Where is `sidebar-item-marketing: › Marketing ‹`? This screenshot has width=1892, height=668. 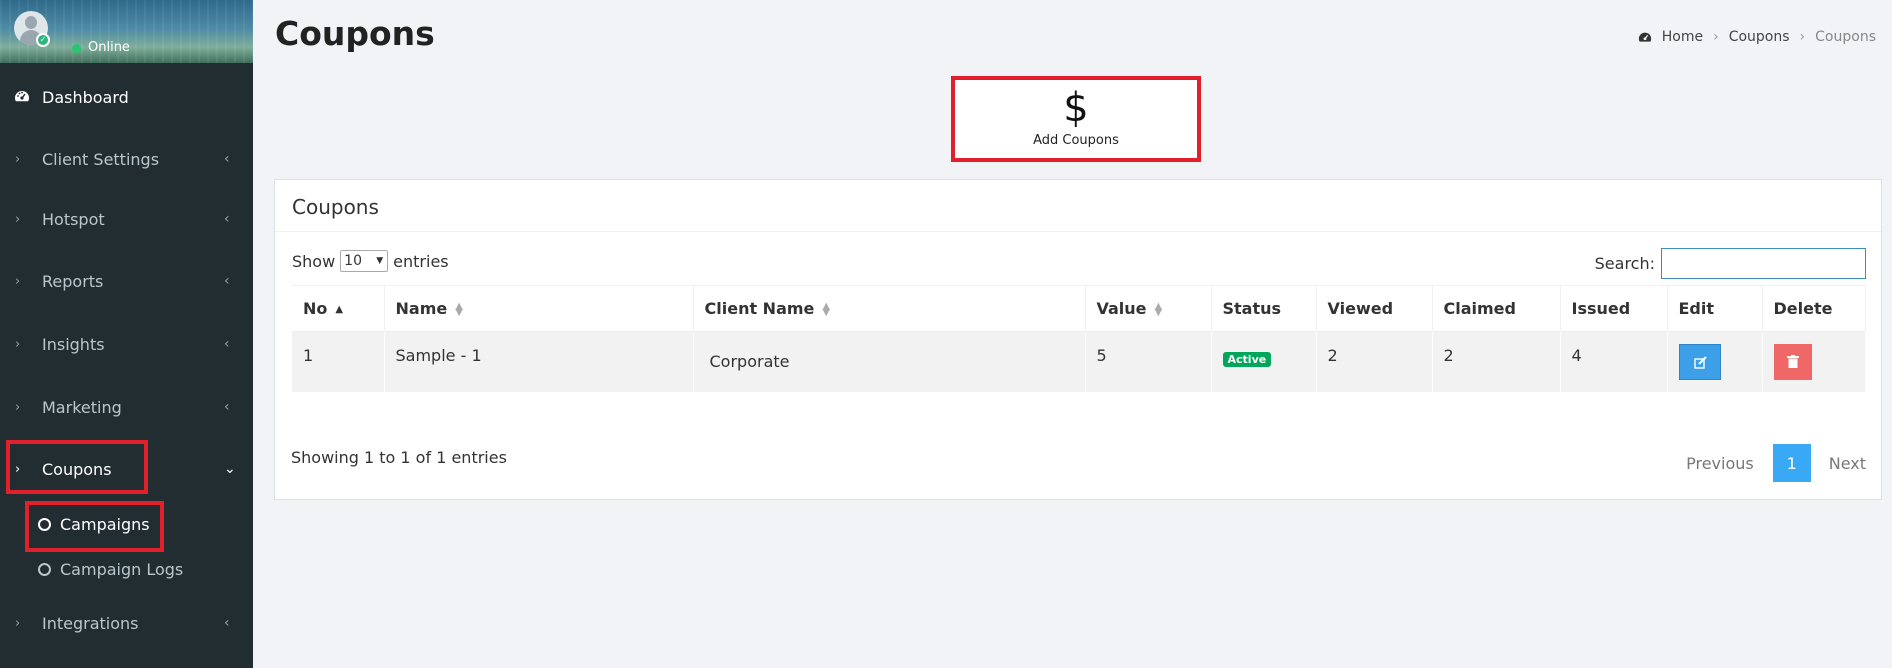
sidebar-item-marketing: › Marketing ‹ is located at coordinates (126, 407).